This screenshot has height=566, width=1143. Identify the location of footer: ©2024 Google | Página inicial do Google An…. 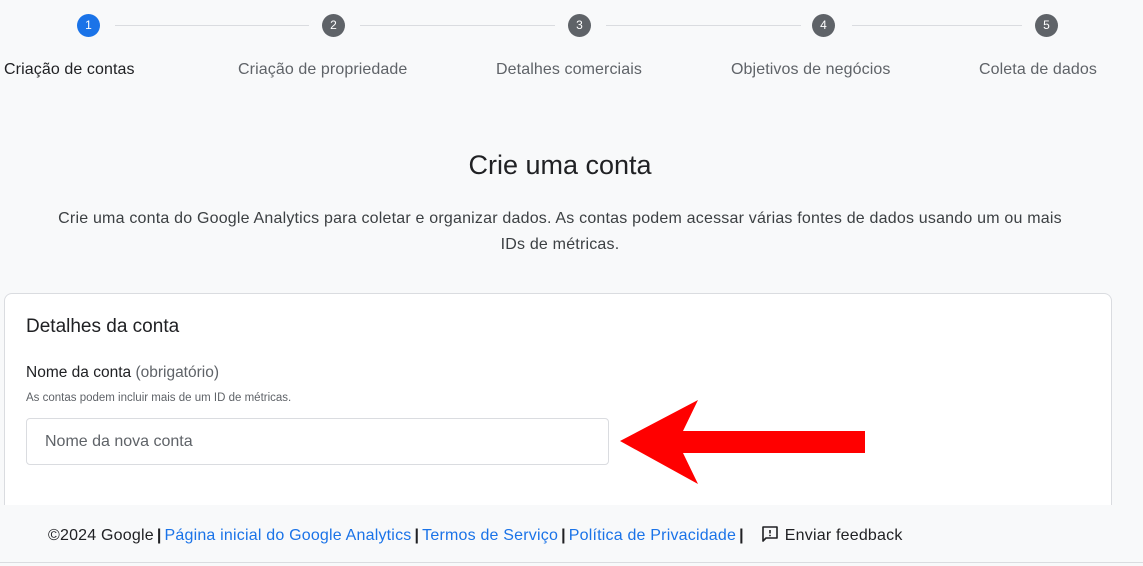
(571, 534).